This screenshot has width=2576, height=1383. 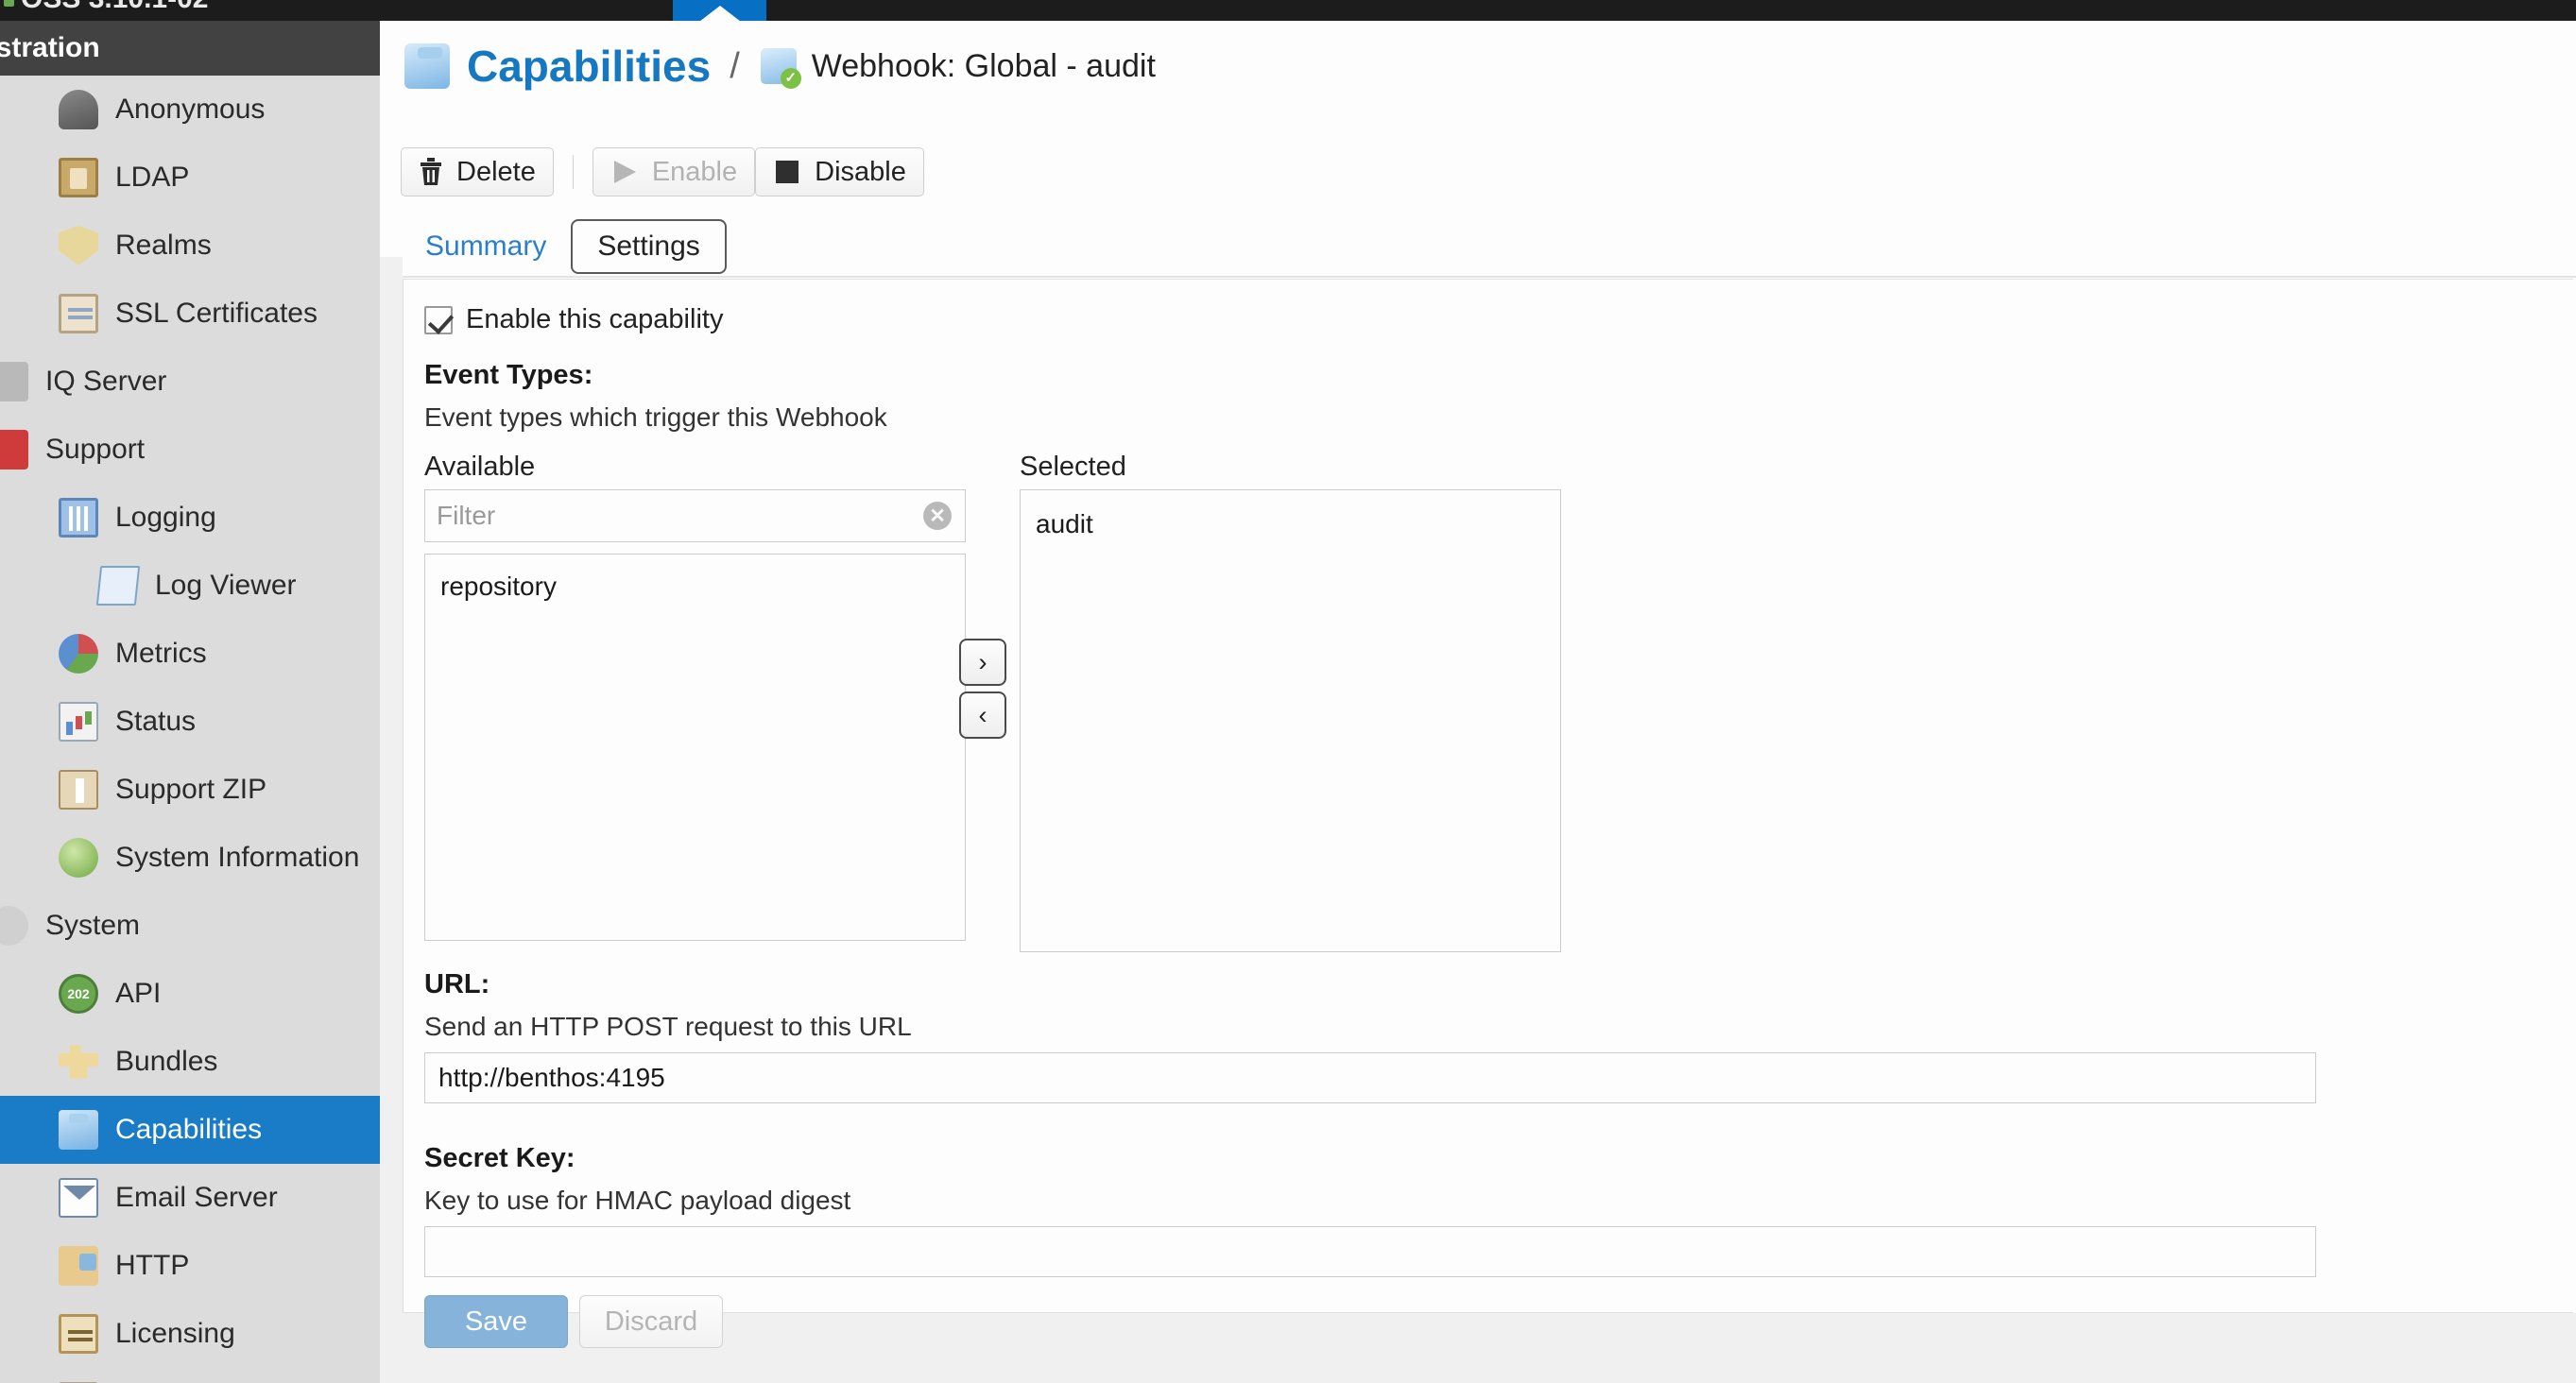 What do you see at coordinates (1478, 277) in the screenshot?
I see `tab-bar-divider` at bounding box center [1478, 277].